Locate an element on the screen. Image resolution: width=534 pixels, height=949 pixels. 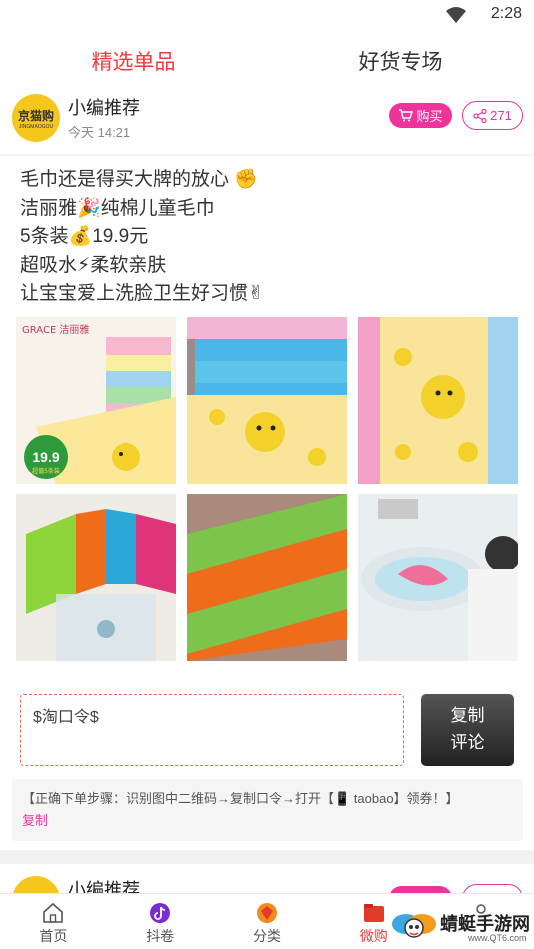
share-count: 271 is located at coordinates (501, 115).